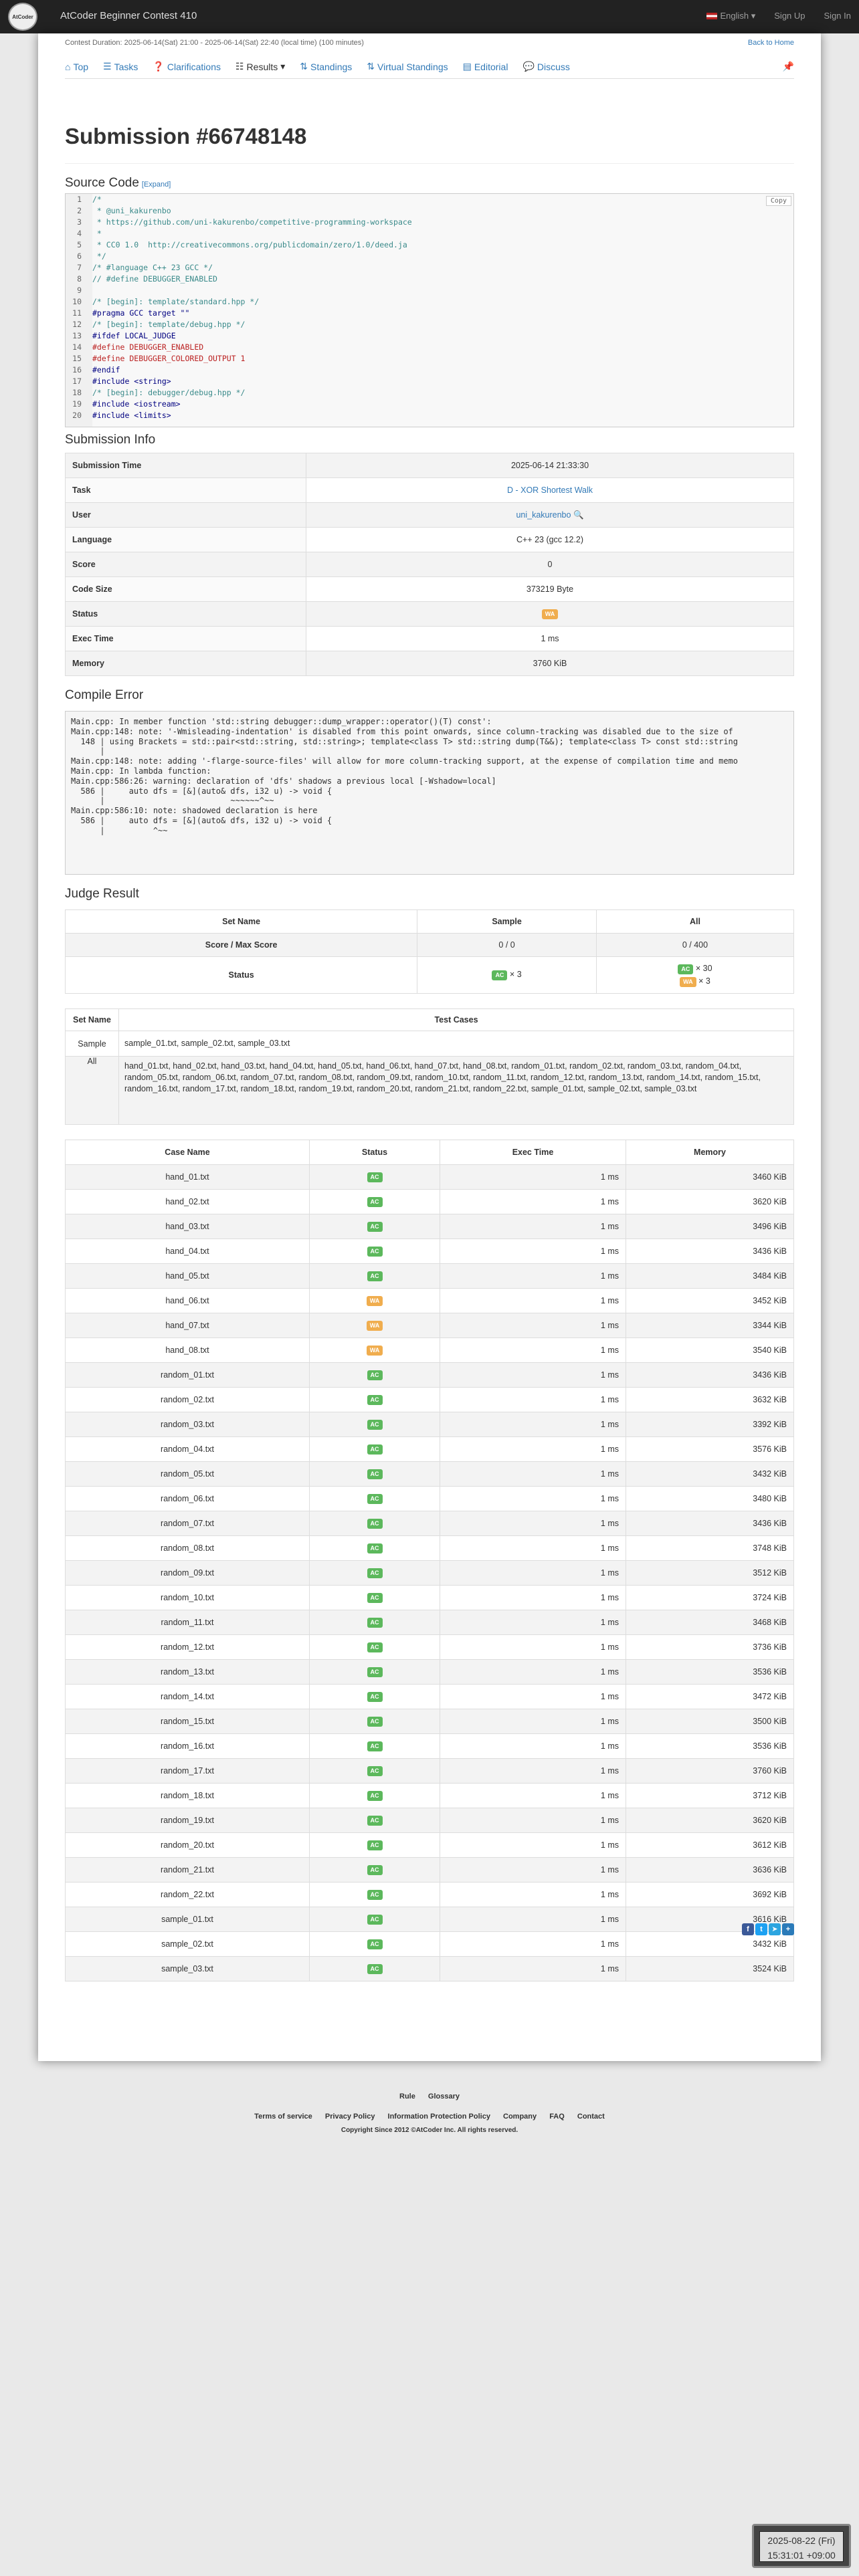 The height and width of the screenshot is (2576, 859). I want to click on footer-link-rule: Rule, so click(407, 2096).